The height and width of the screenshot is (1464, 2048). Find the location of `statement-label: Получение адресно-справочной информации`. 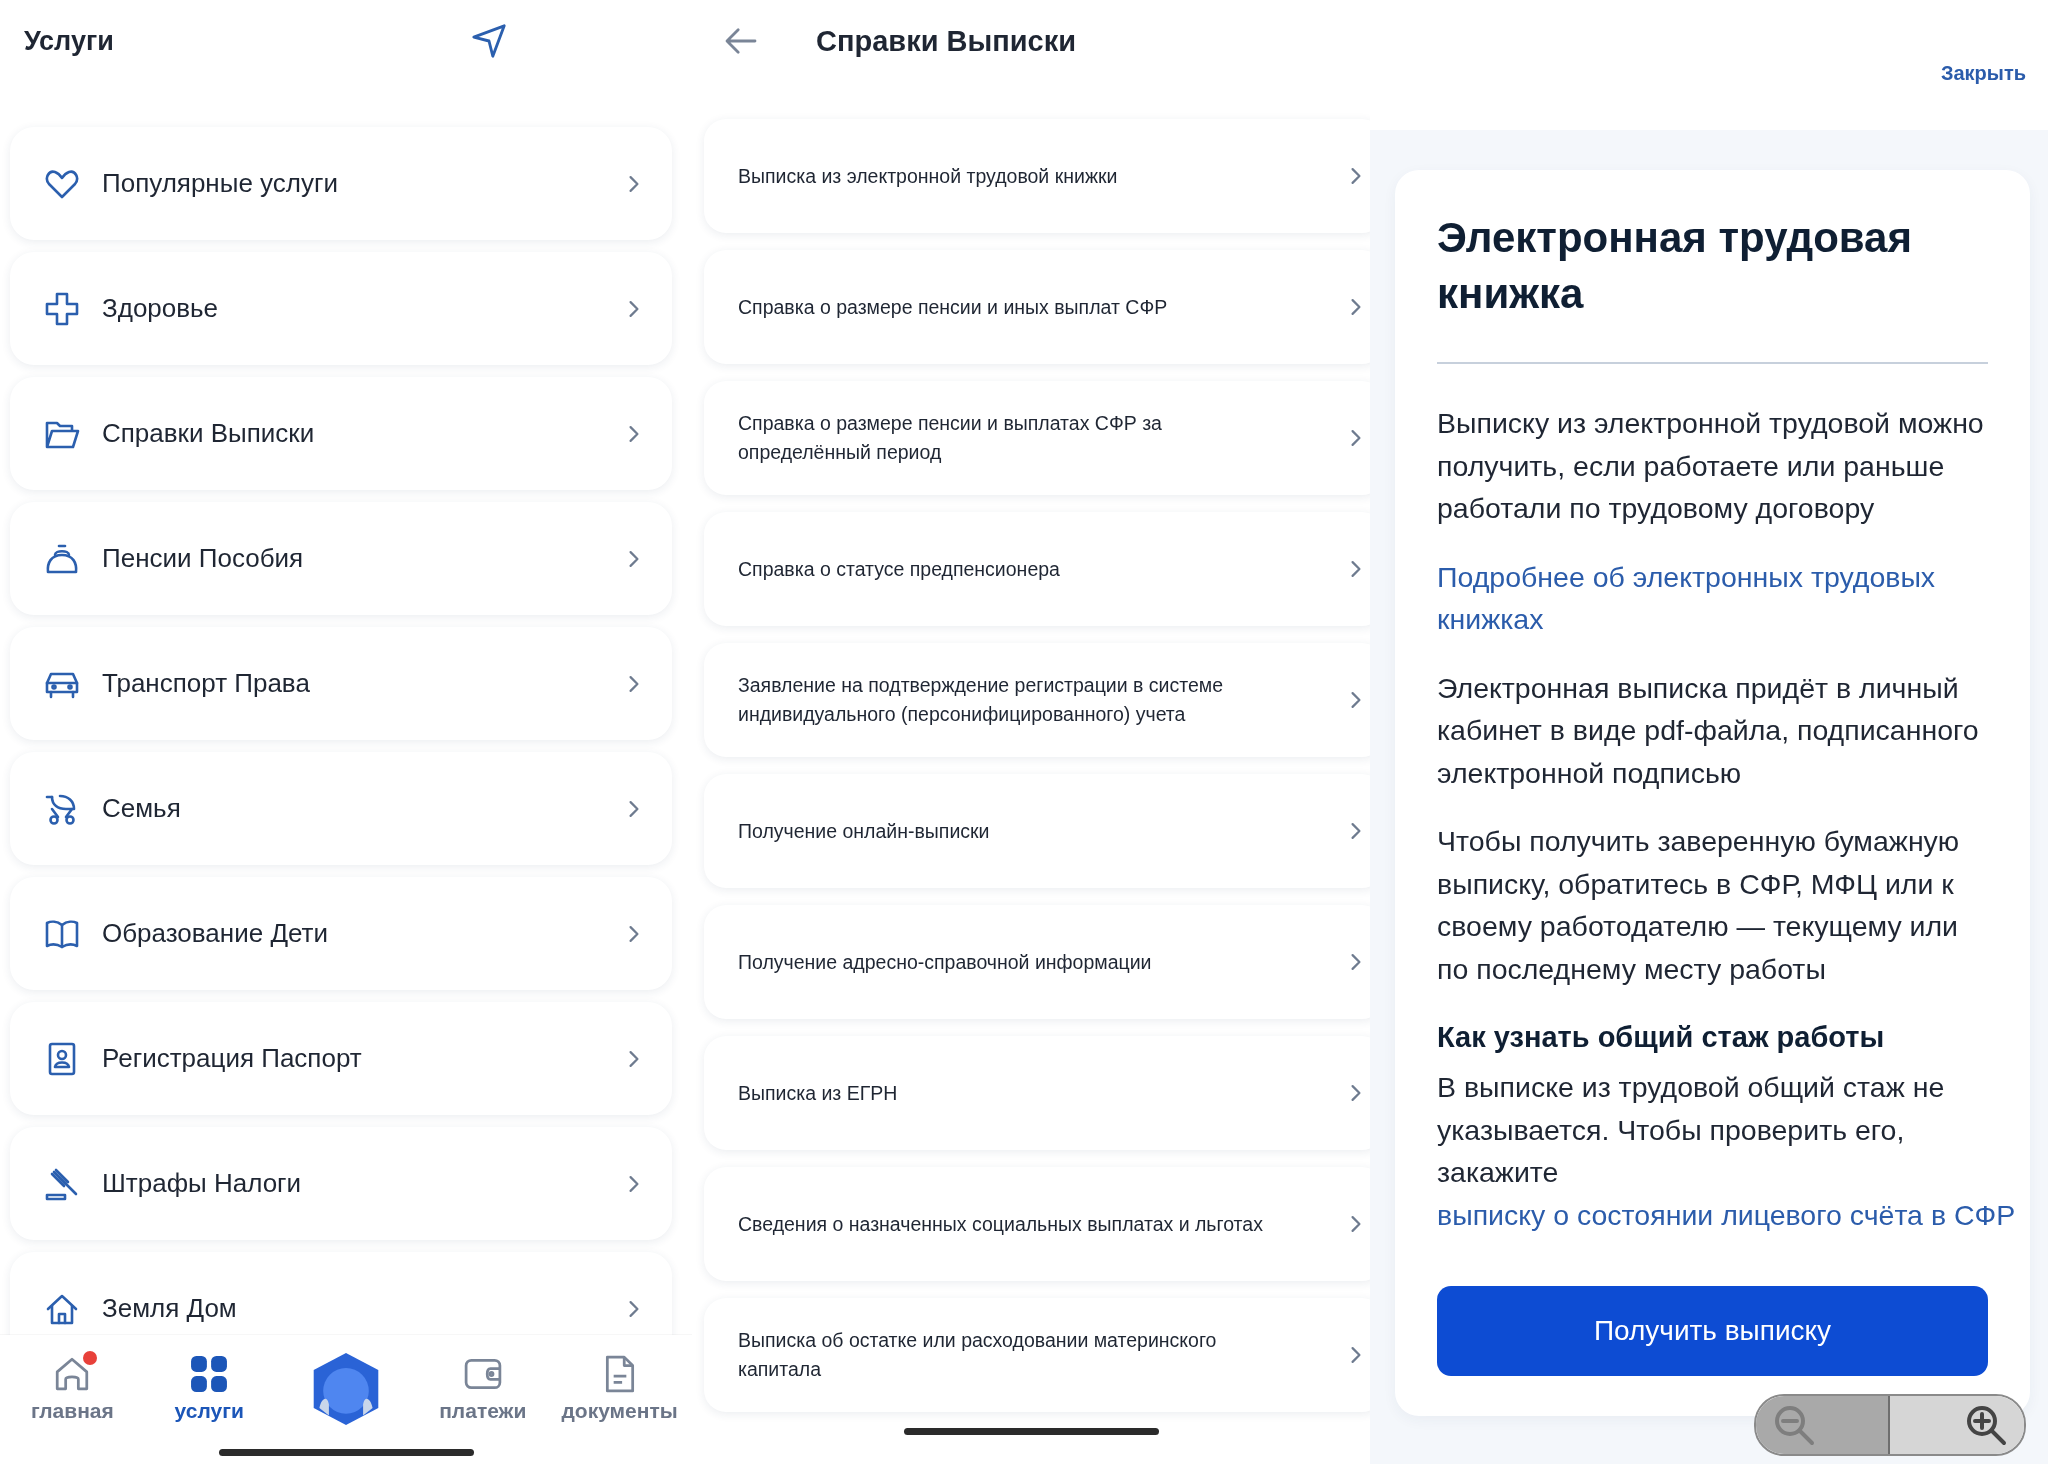

statement-label: Получение адресно-справочной информации is located at coordinates (945, 962).